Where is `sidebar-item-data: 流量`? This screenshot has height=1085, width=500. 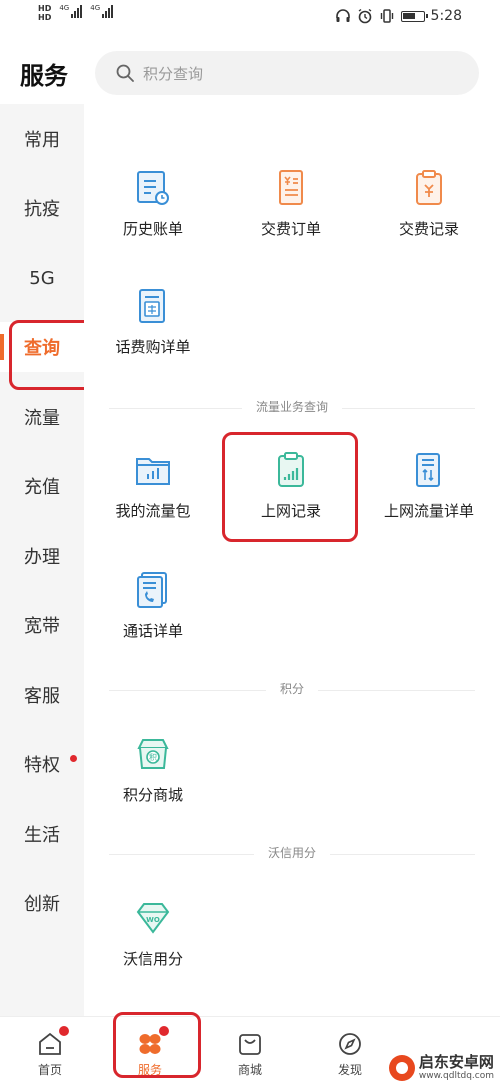
sidebar-item-data: 流量 is located at coordinates (42, 417).